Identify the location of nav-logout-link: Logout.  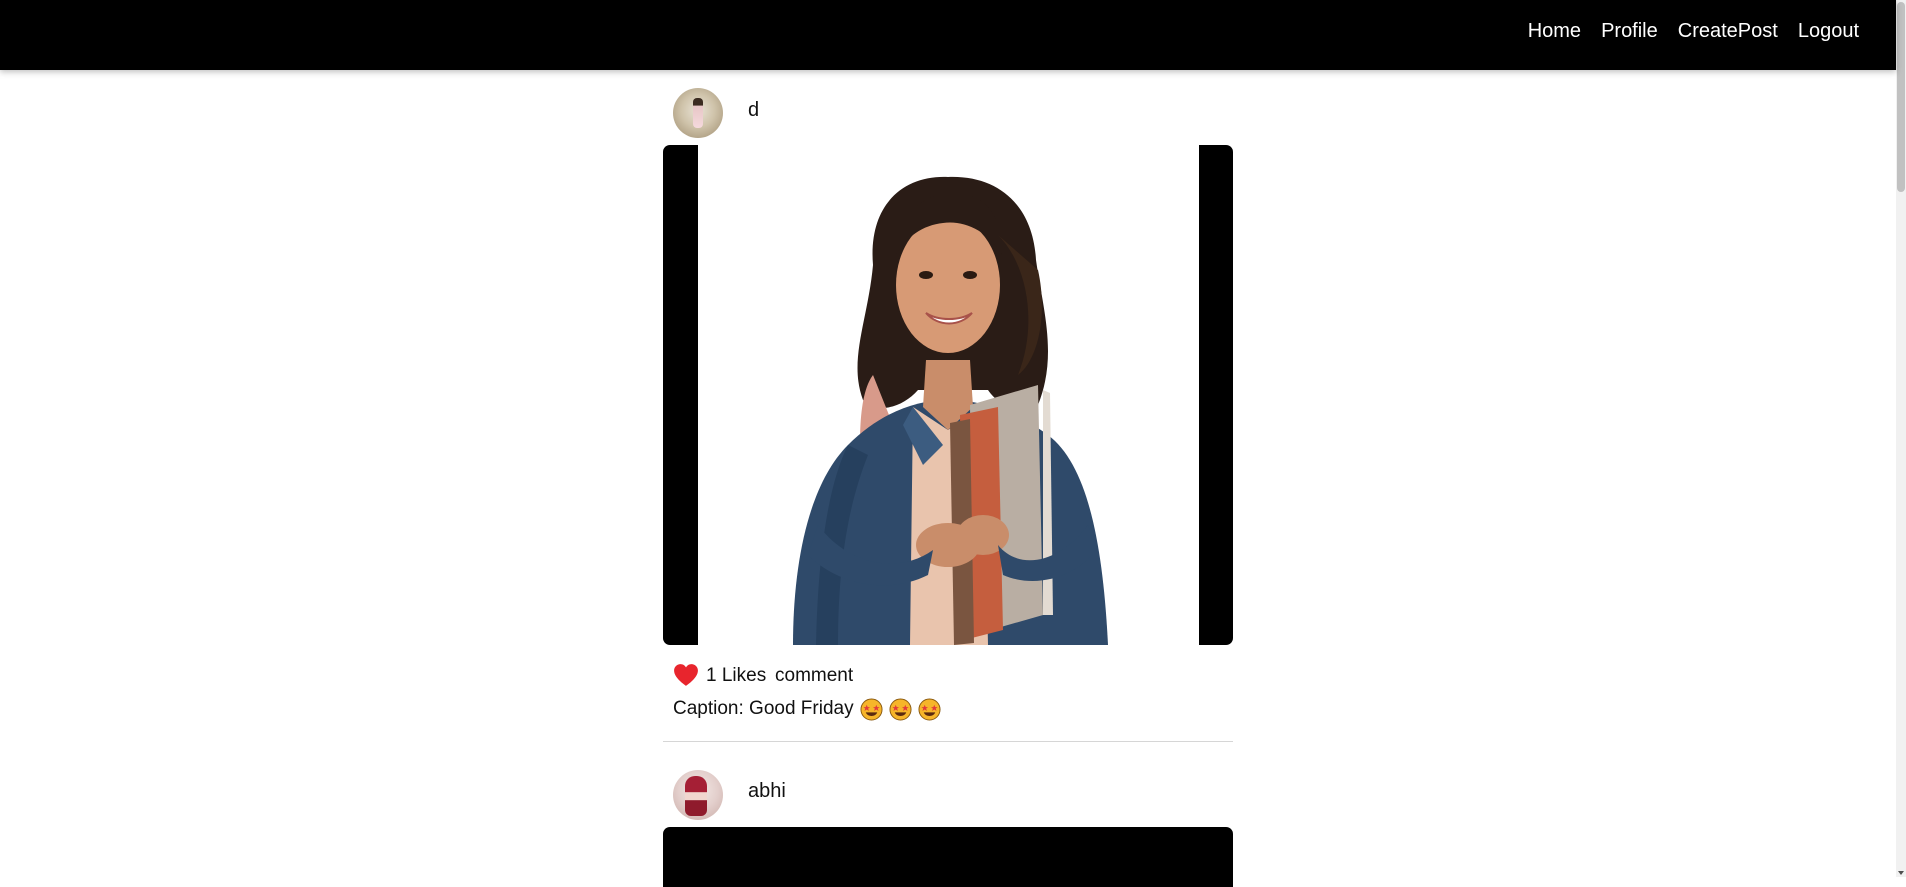
(1828, 31).